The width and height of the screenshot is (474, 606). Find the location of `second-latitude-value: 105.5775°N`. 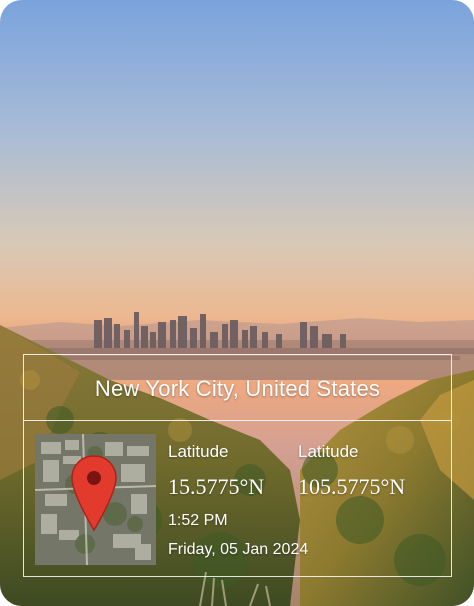

second-latitude-value: 105.5775°N is located at coordinates (352, 486).